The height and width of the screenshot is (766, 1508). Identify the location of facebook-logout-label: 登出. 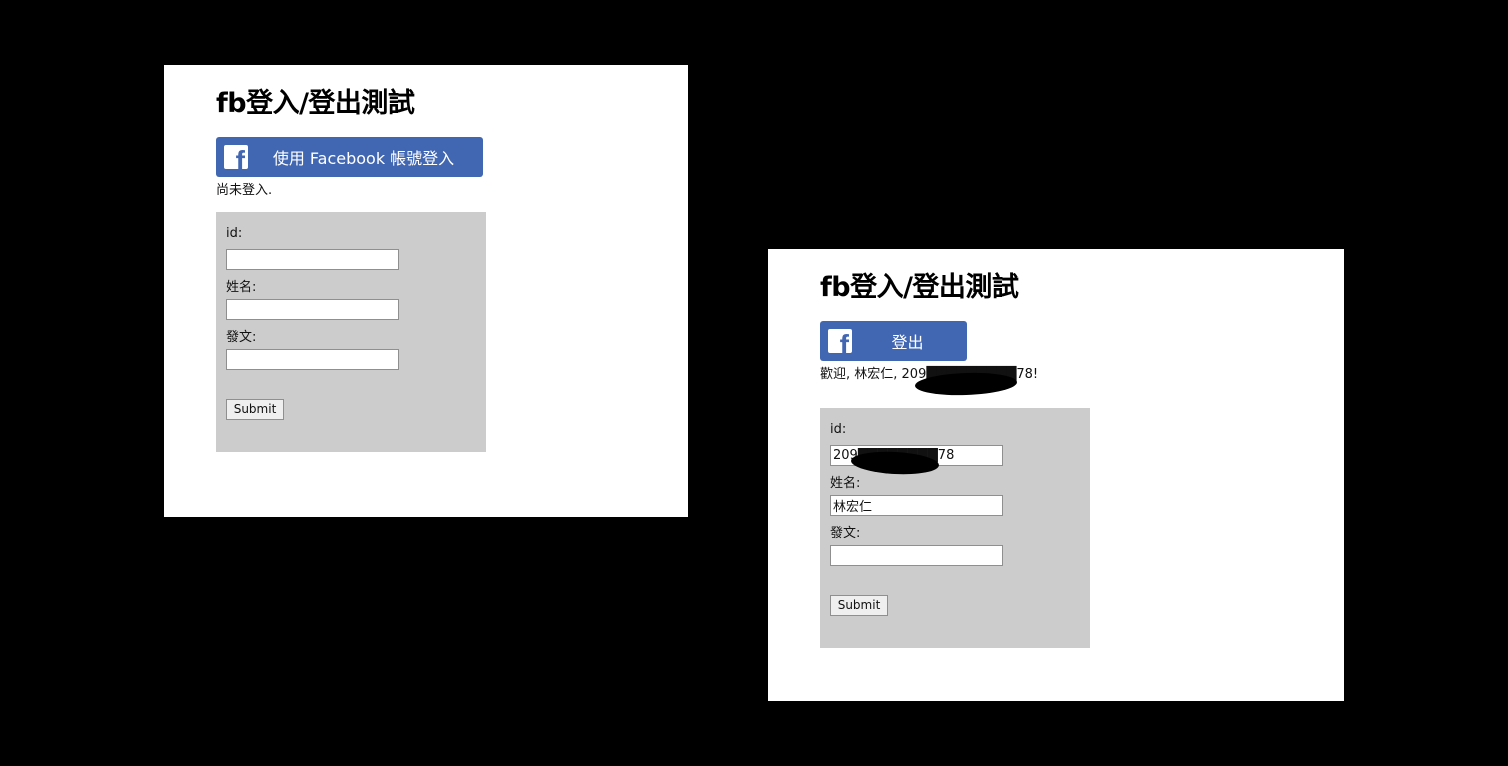
(907, 342).